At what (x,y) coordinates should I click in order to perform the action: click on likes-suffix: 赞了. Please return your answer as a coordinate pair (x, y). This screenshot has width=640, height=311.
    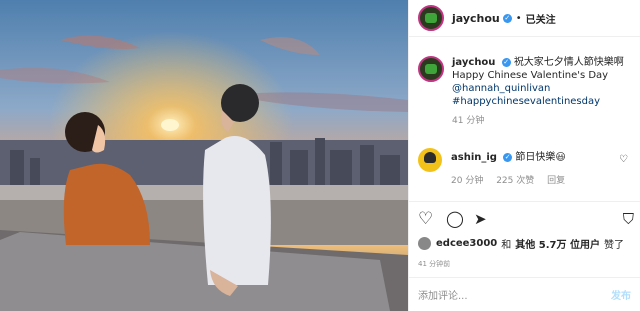
    Looking at the image, I should click on (613, 245).